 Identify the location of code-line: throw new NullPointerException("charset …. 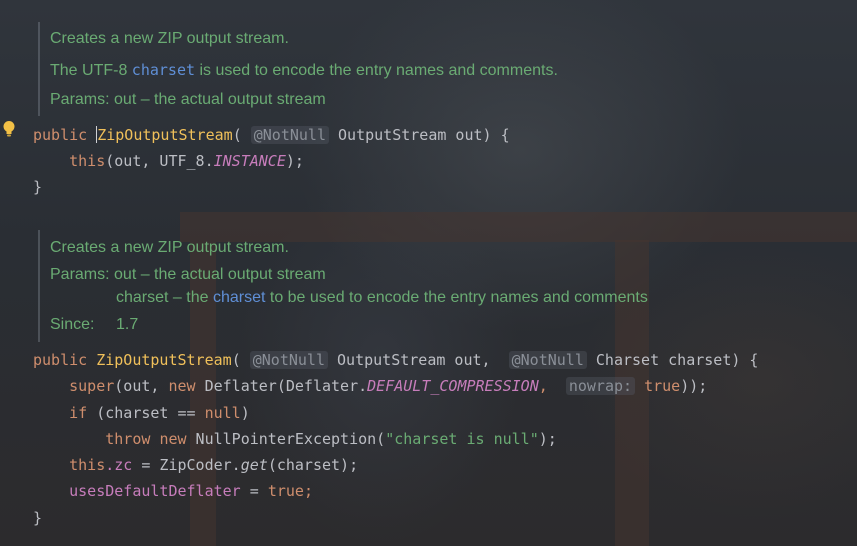
(295, 439).